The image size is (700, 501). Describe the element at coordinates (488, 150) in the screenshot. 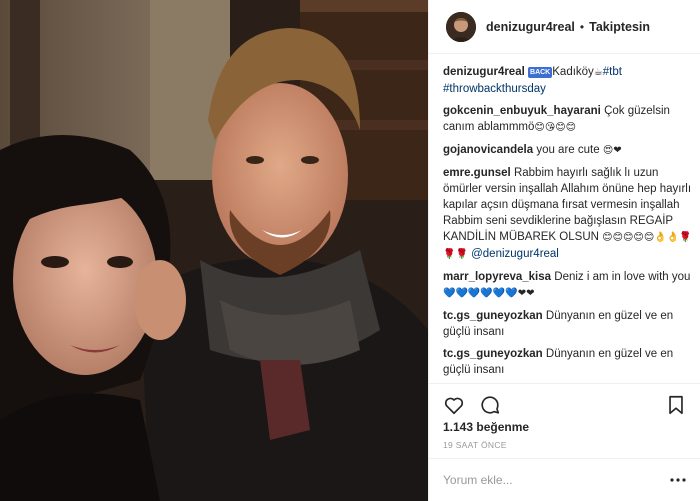

I see `comment-username: gojanovicandela` at that location.